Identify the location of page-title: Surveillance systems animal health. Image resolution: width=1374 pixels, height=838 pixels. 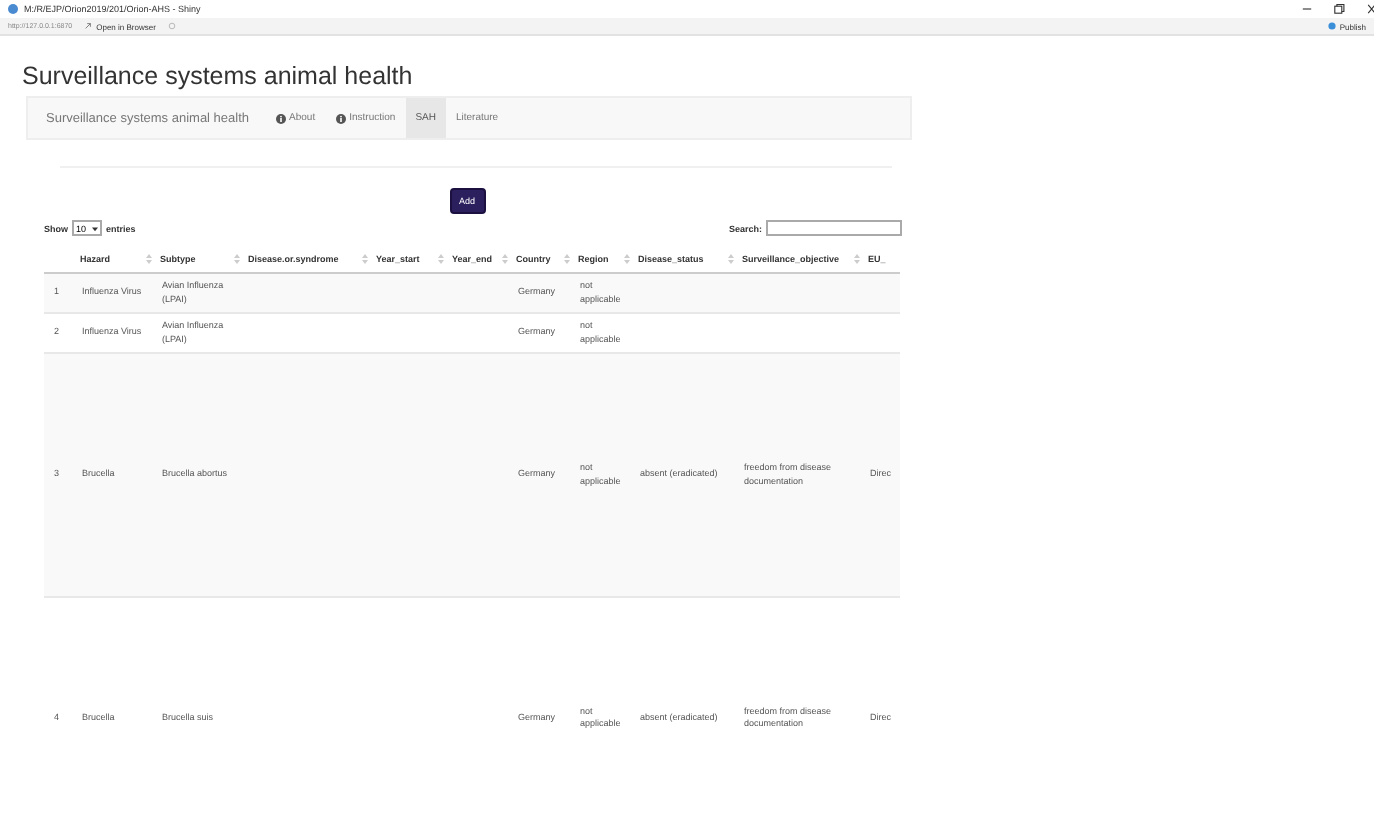
(218, 76).